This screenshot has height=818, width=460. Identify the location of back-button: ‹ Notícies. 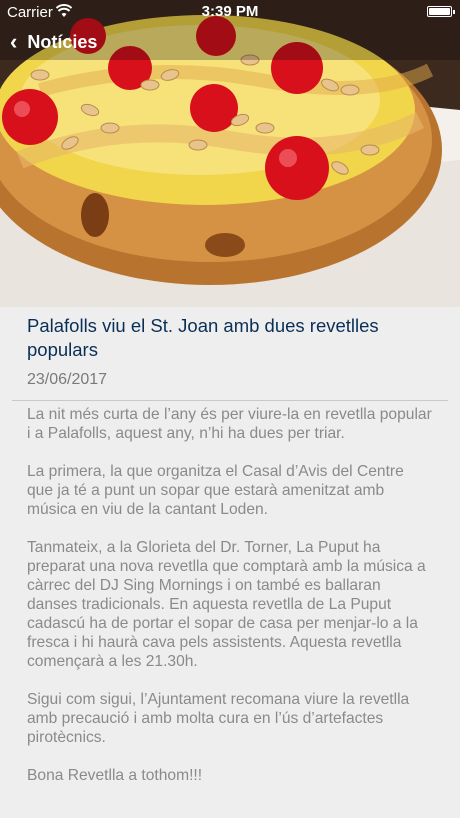
(53, 42).